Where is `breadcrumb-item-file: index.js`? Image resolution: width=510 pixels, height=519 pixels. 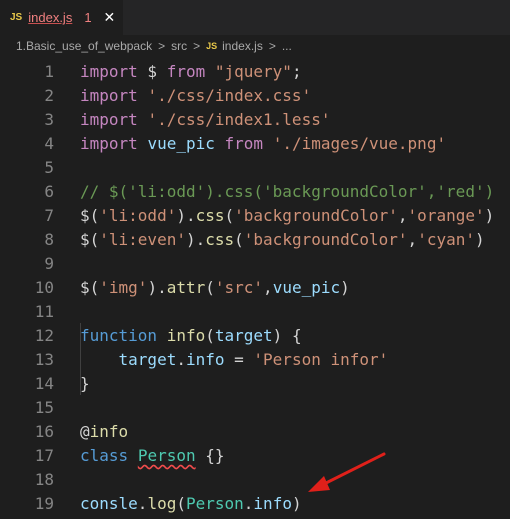 breadcrumb-item-file: index.js is located at coordinates (242, 46).